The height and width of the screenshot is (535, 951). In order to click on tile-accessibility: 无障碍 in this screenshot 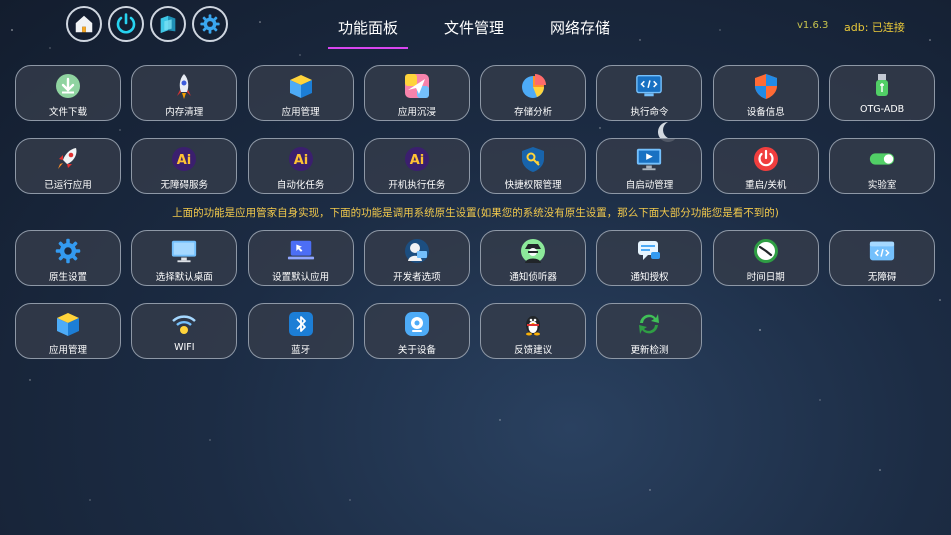, I will do `click(882, 258)`.